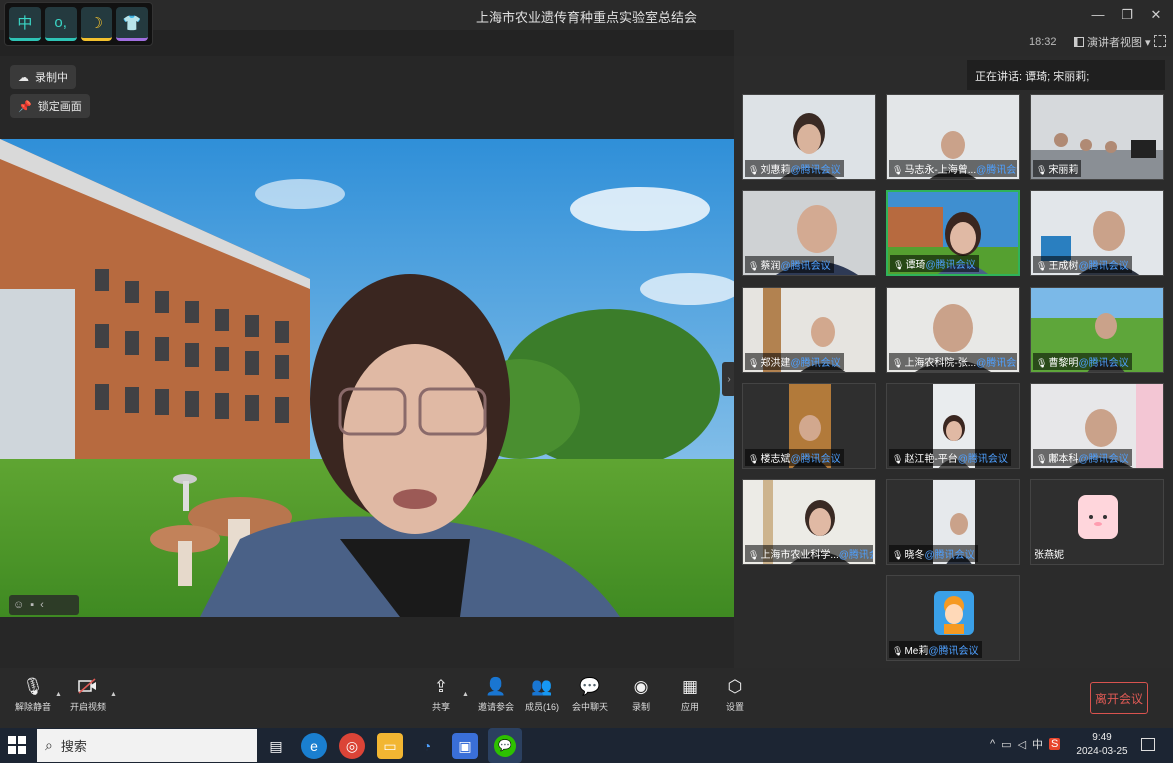 This screenshot has height=763, width=1173. I want to click on audio-options-caret: ▲, so click(58, 694).